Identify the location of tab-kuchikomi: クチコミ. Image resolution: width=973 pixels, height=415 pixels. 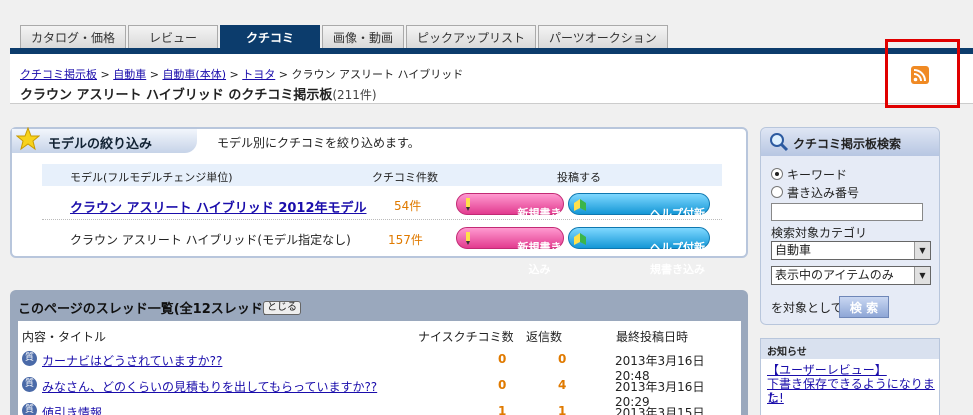
(270, 37).